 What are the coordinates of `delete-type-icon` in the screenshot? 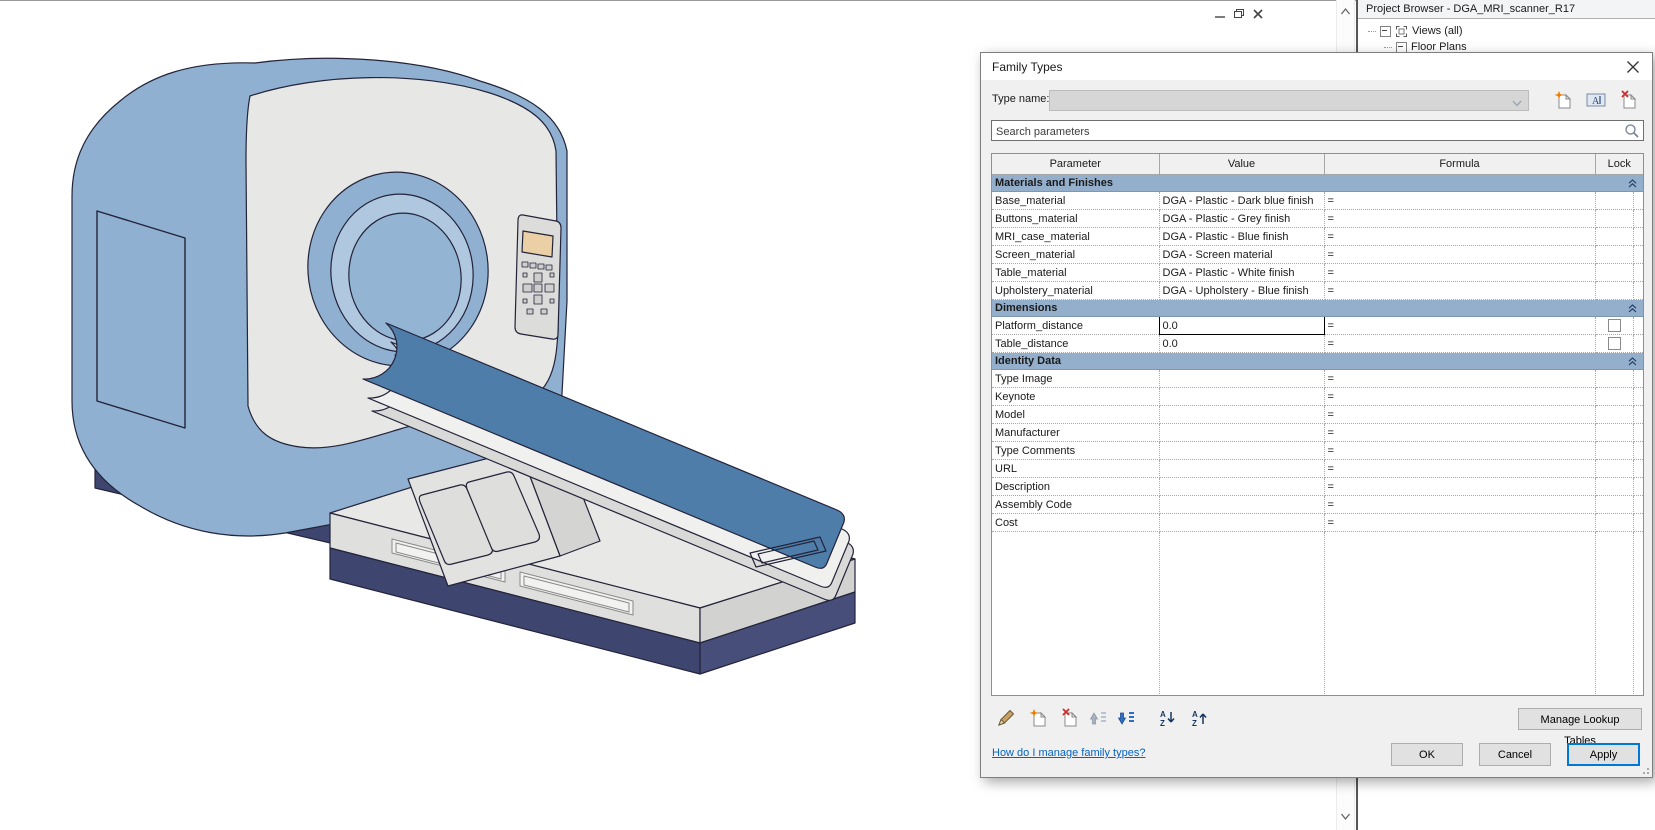 It's located at (1629, 99).